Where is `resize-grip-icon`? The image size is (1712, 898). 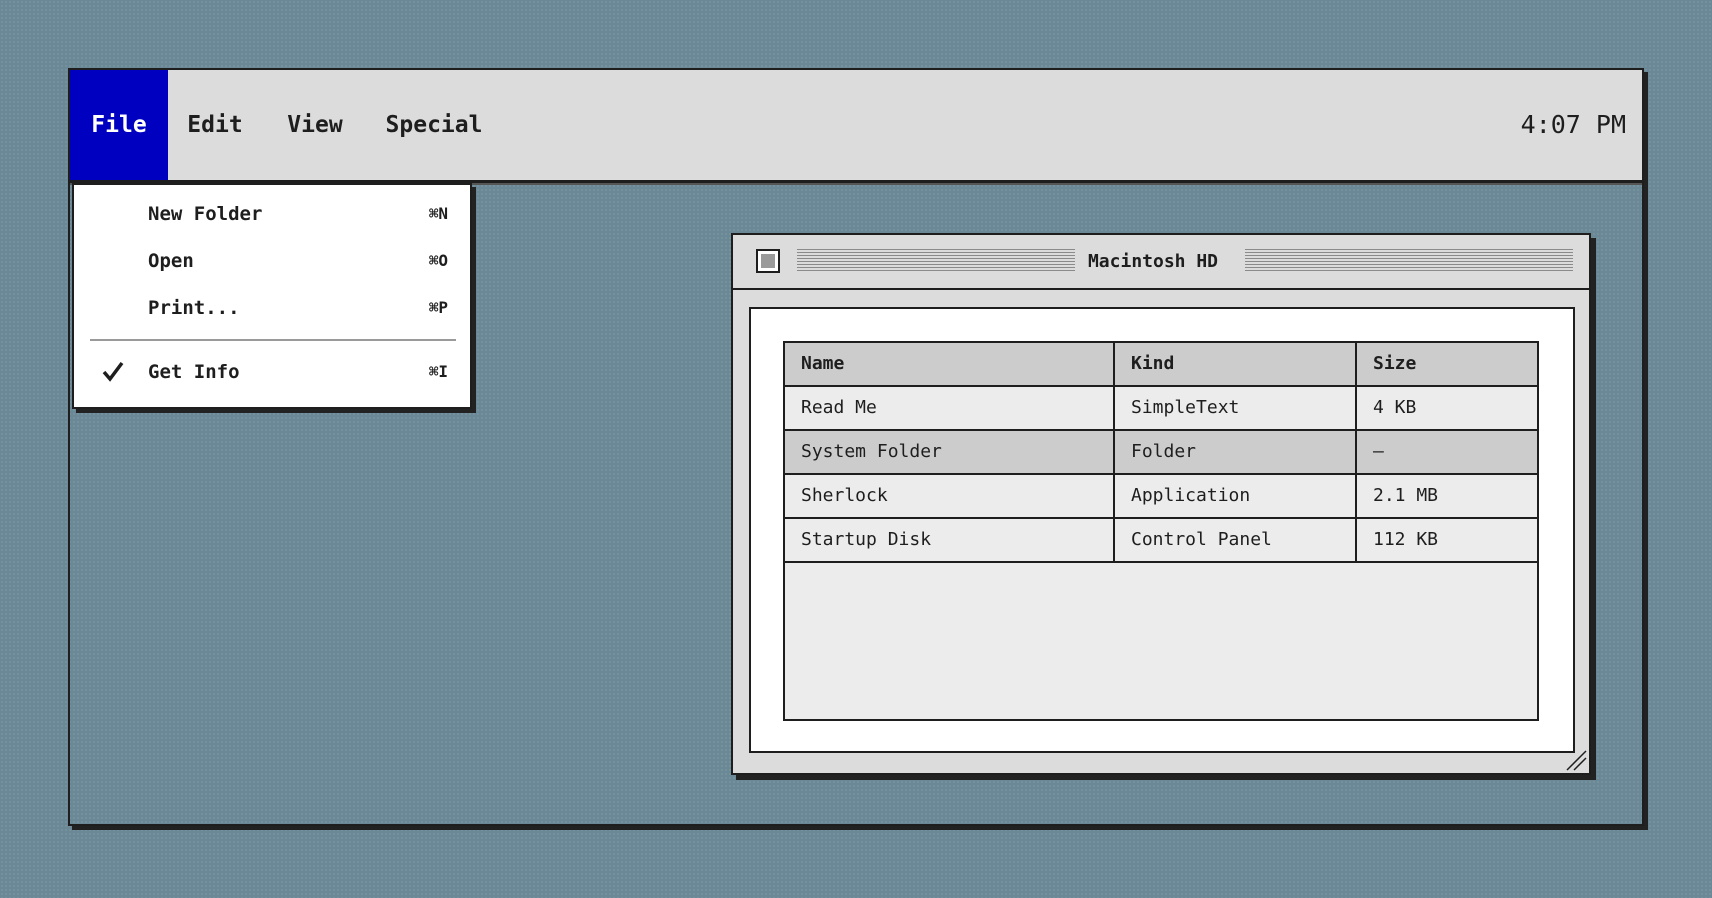 resize-grip-icon is located at coordinates (1576, 760).